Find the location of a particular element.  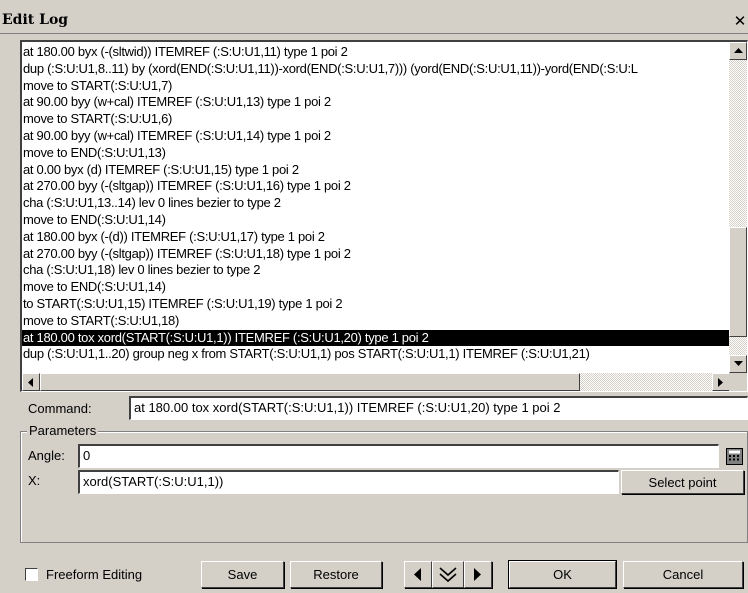

vertical-scrollbar is located at coordinates (738, 207).